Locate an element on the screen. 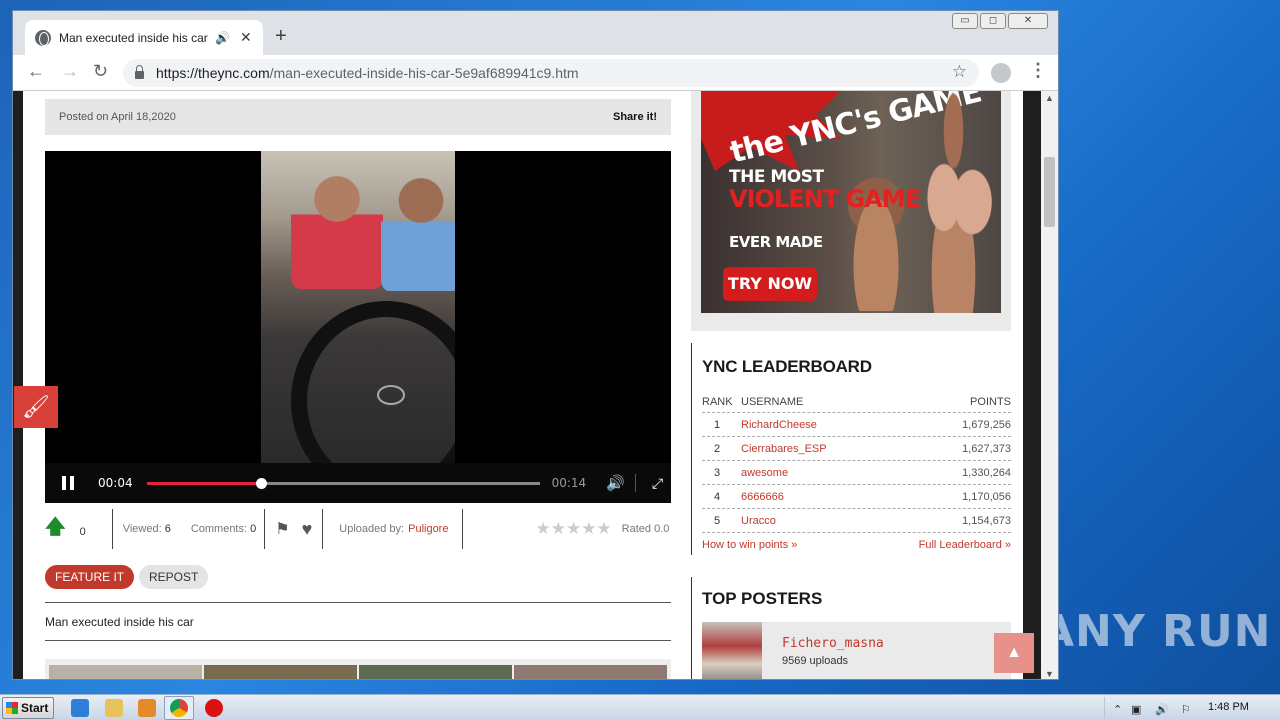  poster-avatar is located at coordinates (732, 650).